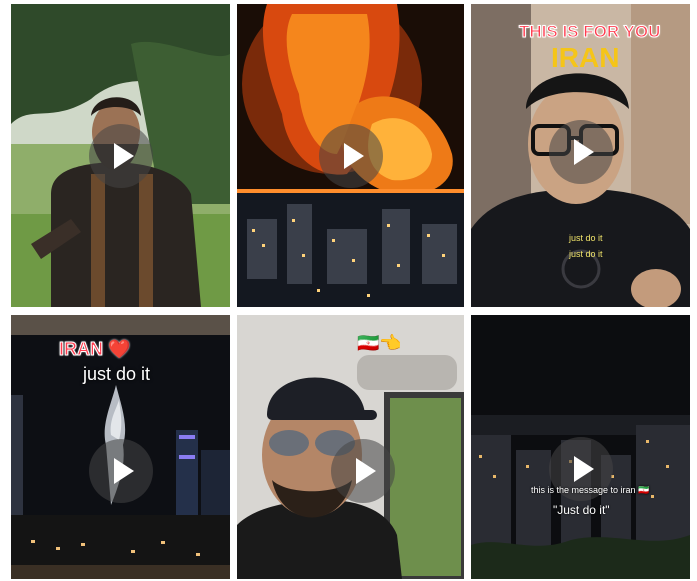 The height and width of the screenshot is (581, 697). Describe the element at coordinates (379, 343) in the screenshot. I see `caption-flag-emoji: 🇮🇷👈` at that location.